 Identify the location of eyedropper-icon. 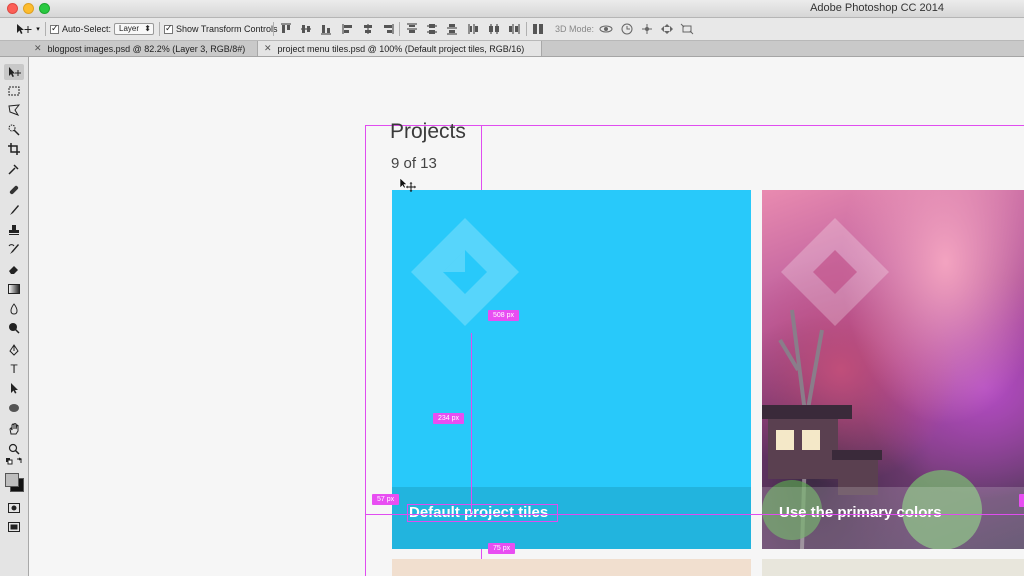
(14, 169).